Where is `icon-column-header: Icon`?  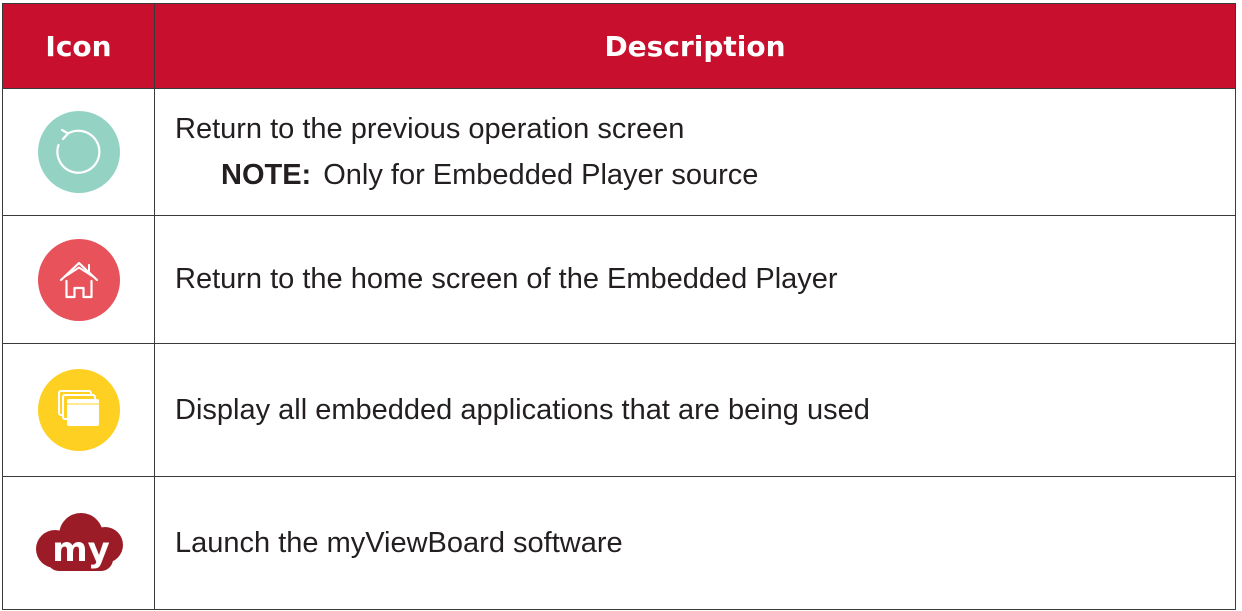
icon-column-header: Icon is located at coordinates (78, 46).